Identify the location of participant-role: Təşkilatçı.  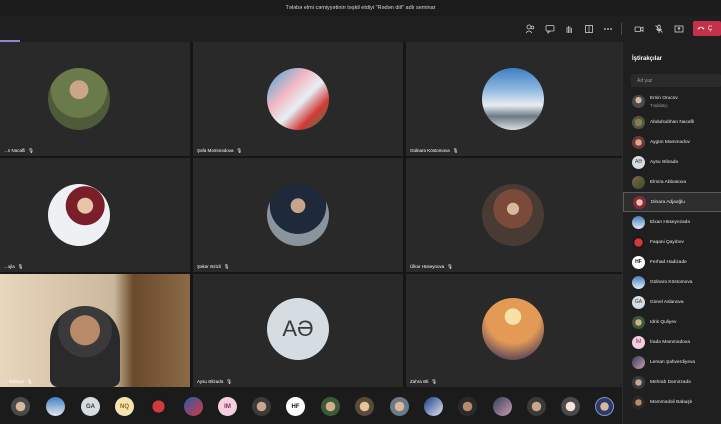
(659, 105).